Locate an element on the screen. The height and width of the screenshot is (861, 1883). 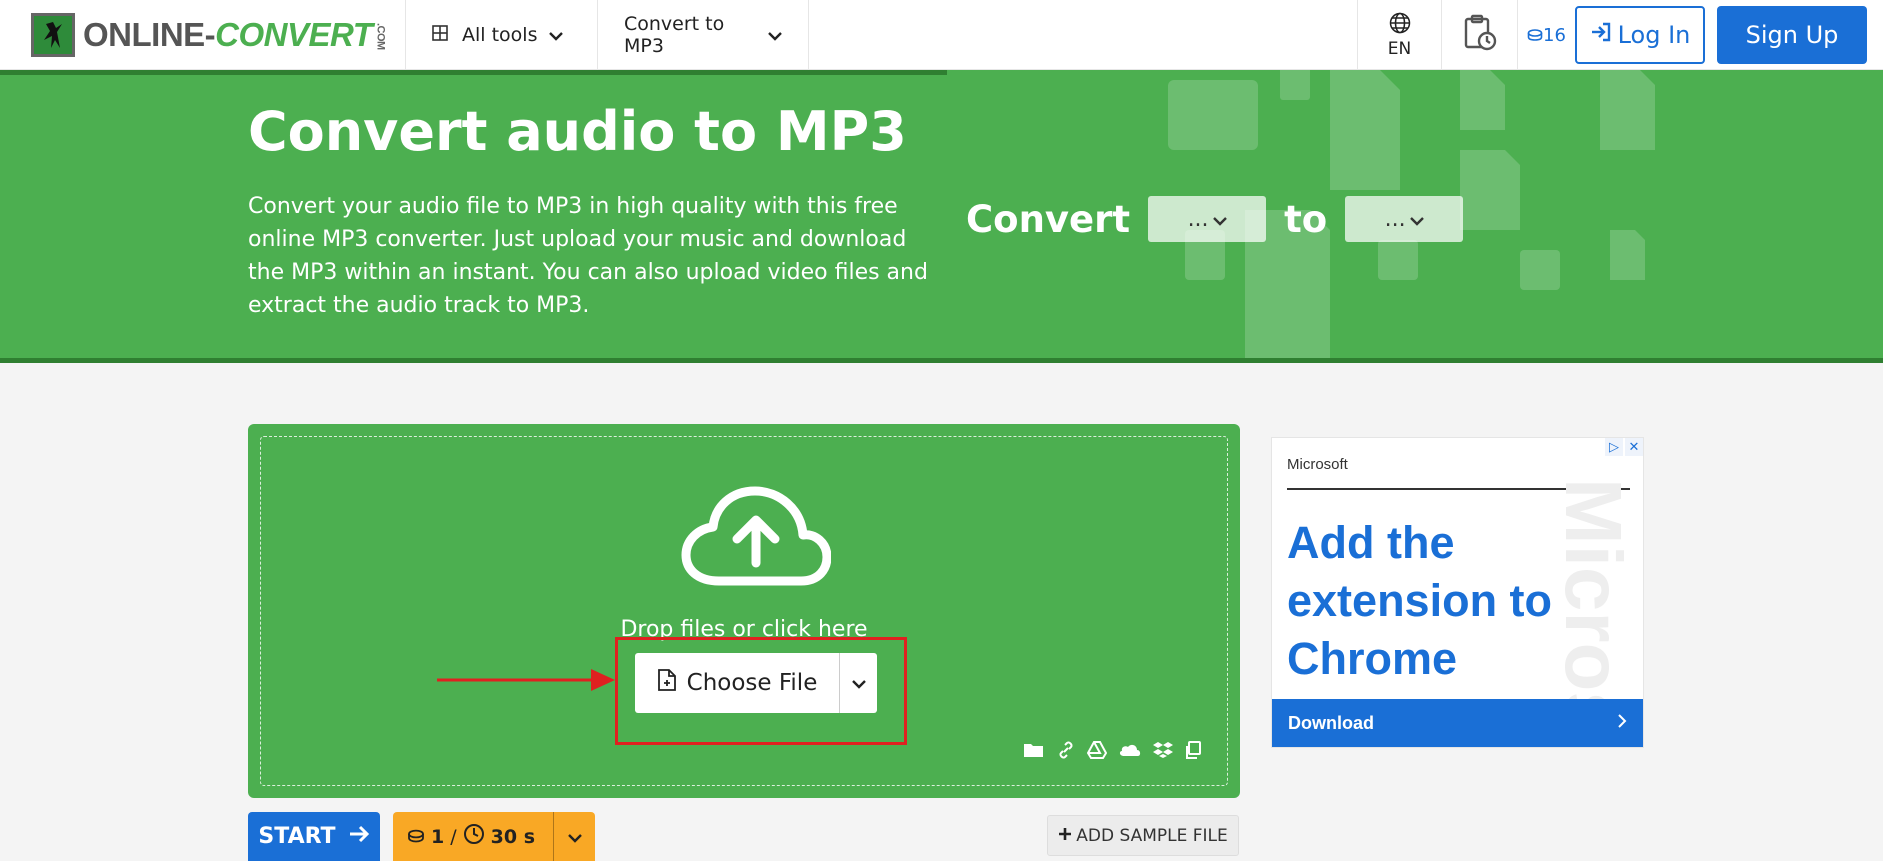
close-icon: ✕ is located at coordinates (1634, 447).